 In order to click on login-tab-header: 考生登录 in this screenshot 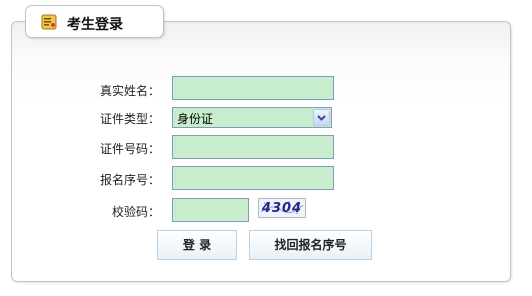, I will do `click(94, 21)`.